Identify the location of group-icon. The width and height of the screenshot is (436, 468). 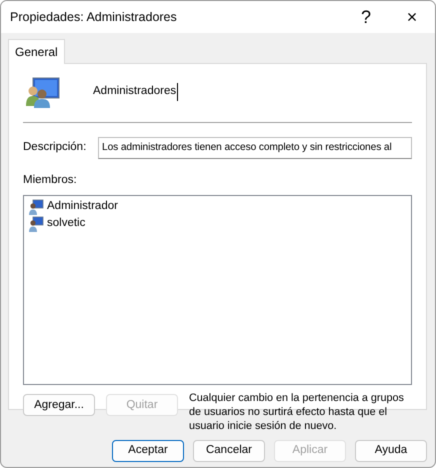
(43, 92).